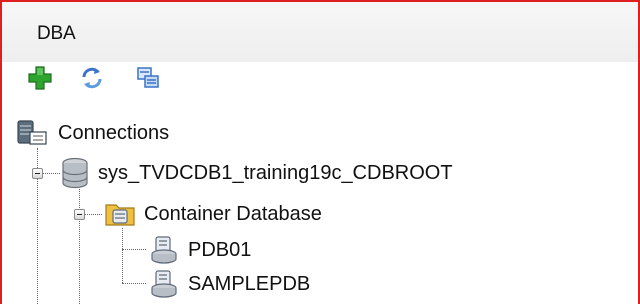  I want to click on tree-item-connection: sys_TVDCDB1_training19c_CDBROOT, so click(256, 173).